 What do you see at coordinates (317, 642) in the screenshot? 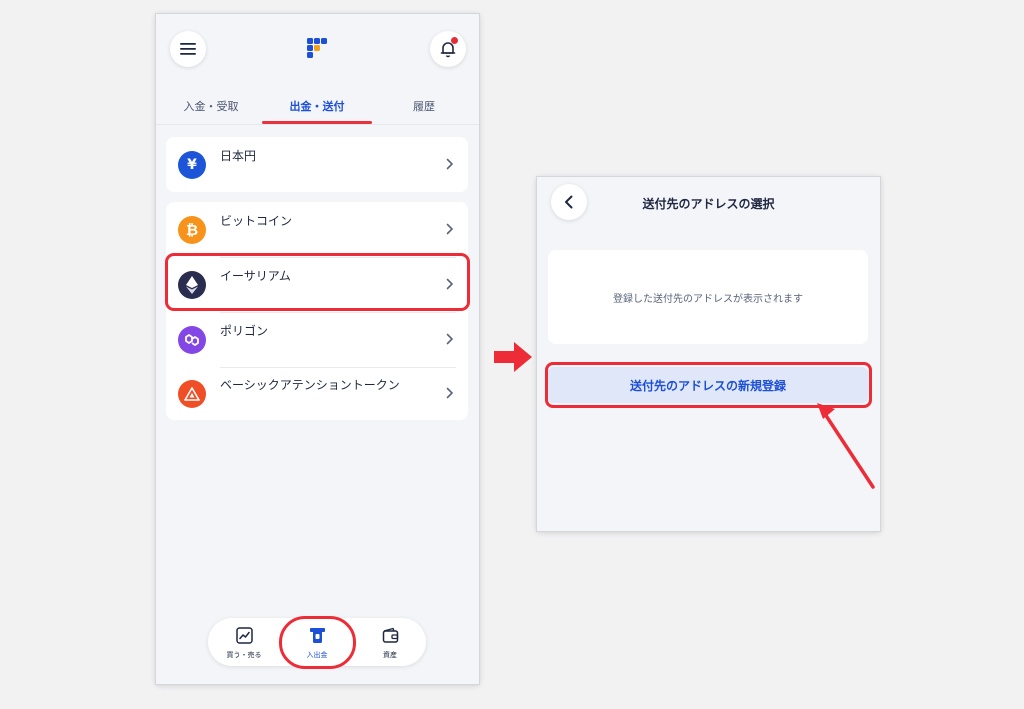
I see `nav-highlight-box` at bounding box center [317, 642].